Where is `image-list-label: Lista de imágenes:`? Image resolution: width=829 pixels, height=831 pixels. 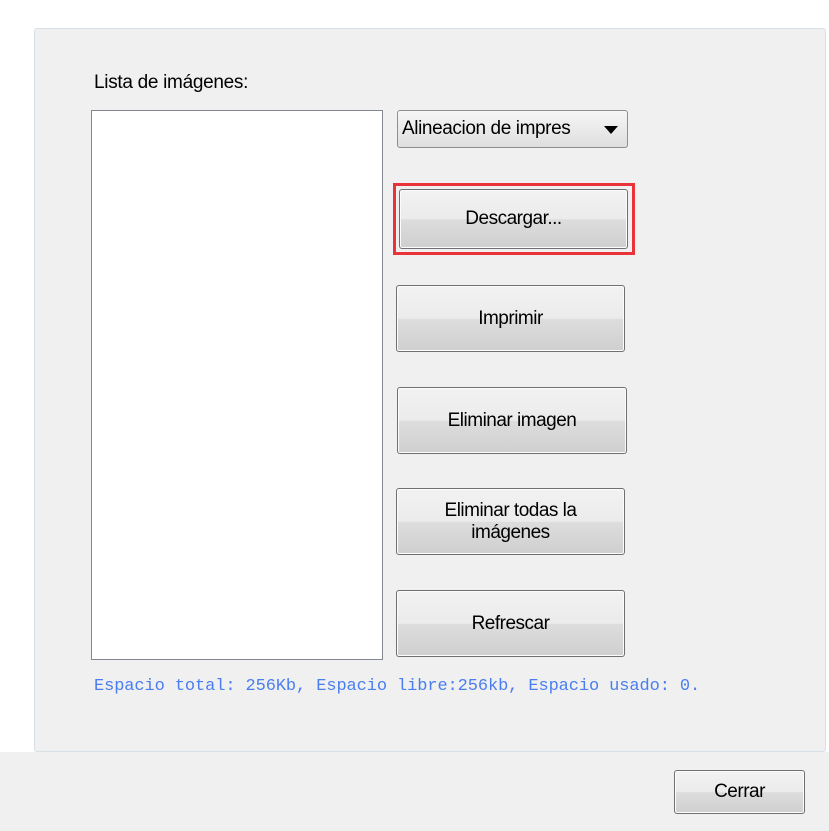
image-list-label: Lista de imágenes: is located at coordinates (171, 82).